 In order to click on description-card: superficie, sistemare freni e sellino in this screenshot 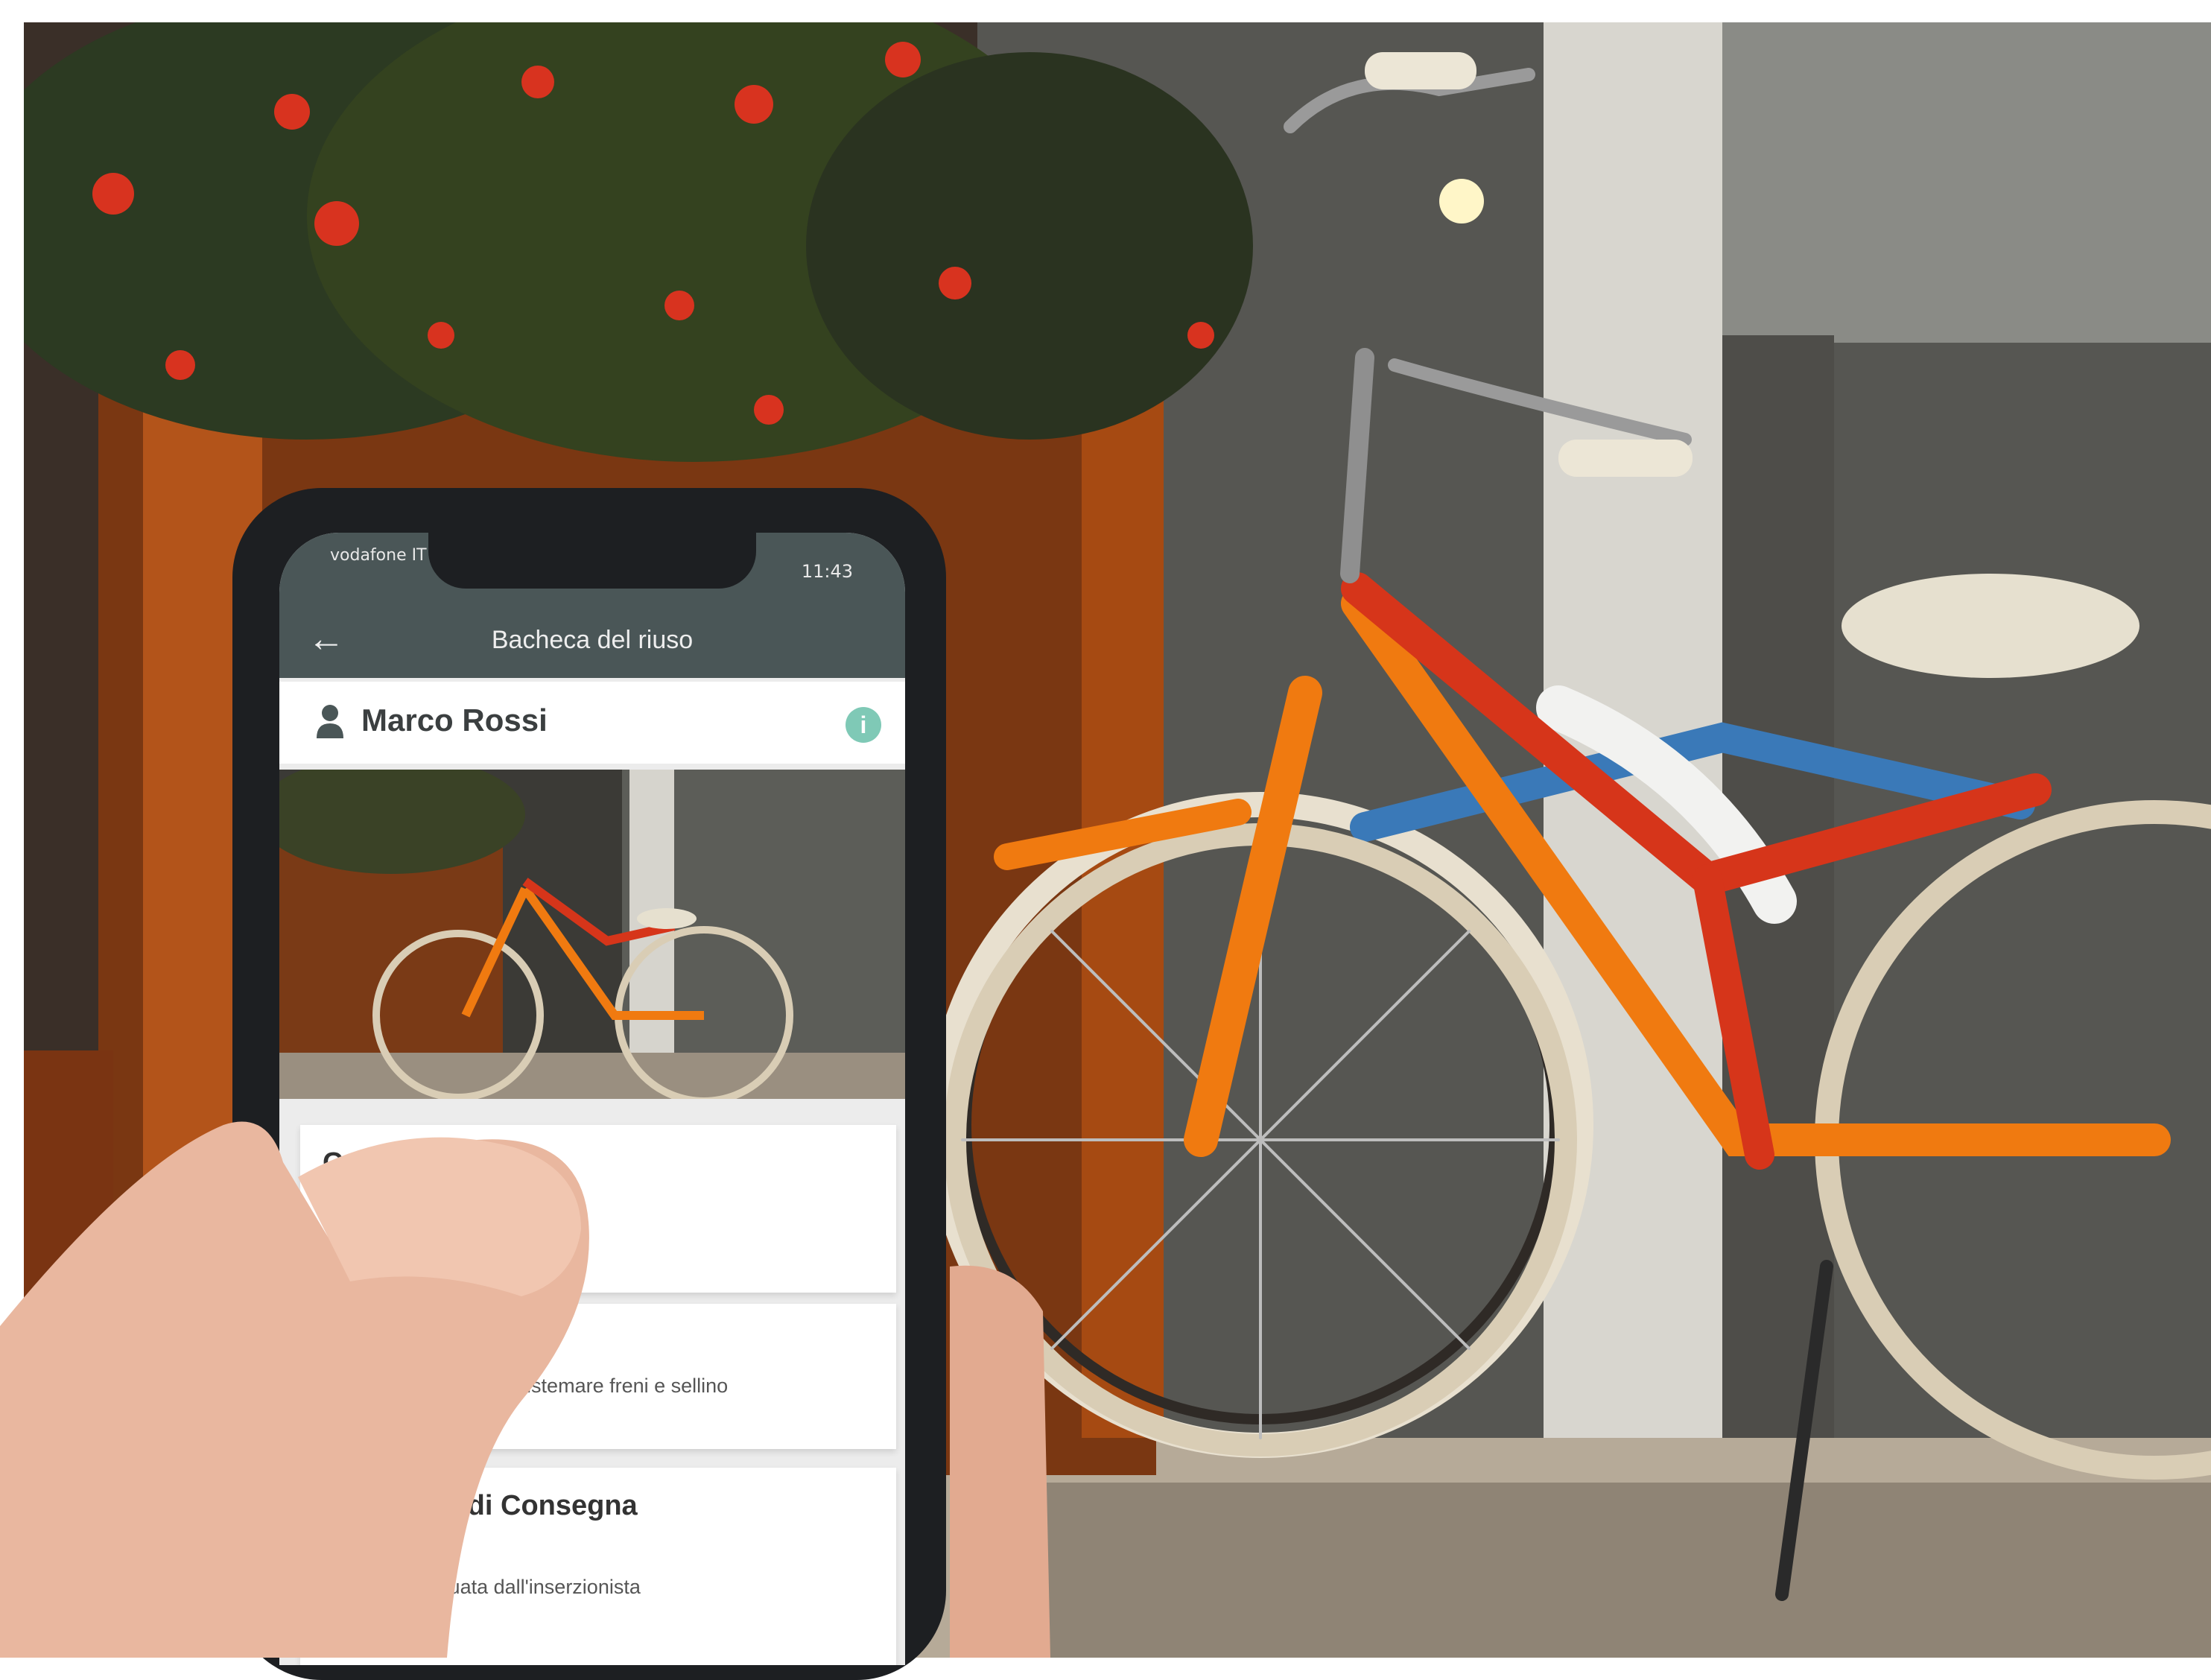, I will do `click(598, 1376)`.